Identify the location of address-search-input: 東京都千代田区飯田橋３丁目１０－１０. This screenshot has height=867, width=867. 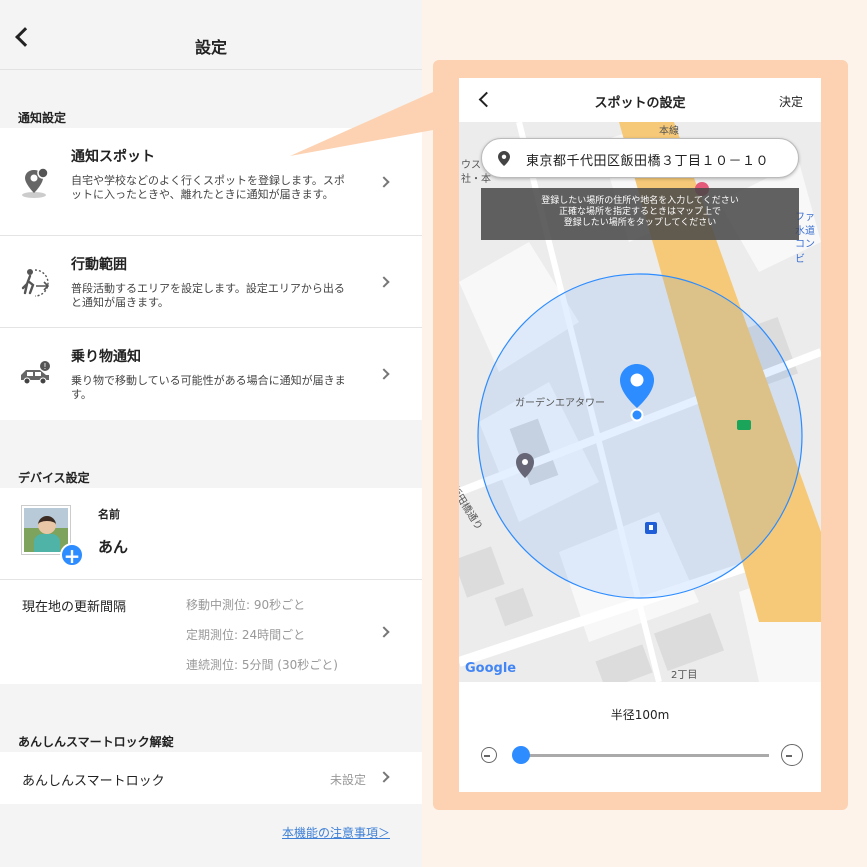
(640, 158).